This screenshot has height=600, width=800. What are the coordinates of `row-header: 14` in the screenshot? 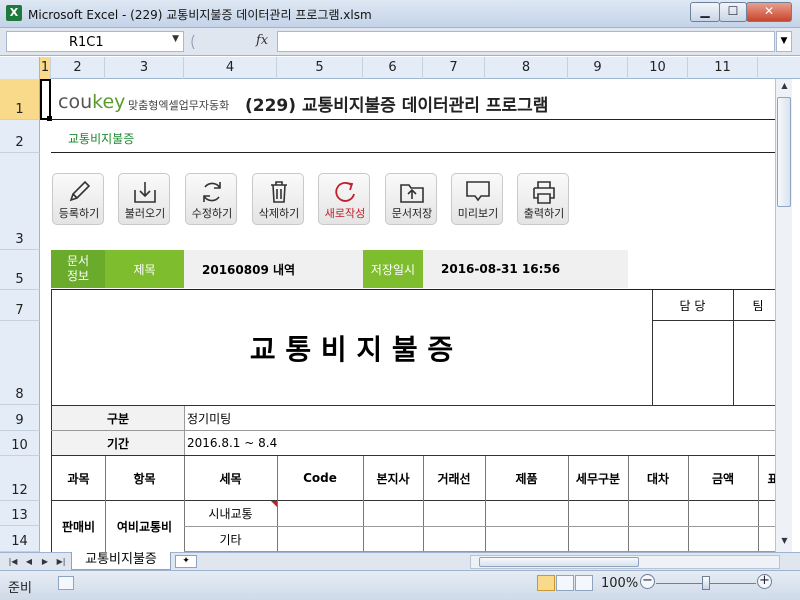 It's located at (20, 539).